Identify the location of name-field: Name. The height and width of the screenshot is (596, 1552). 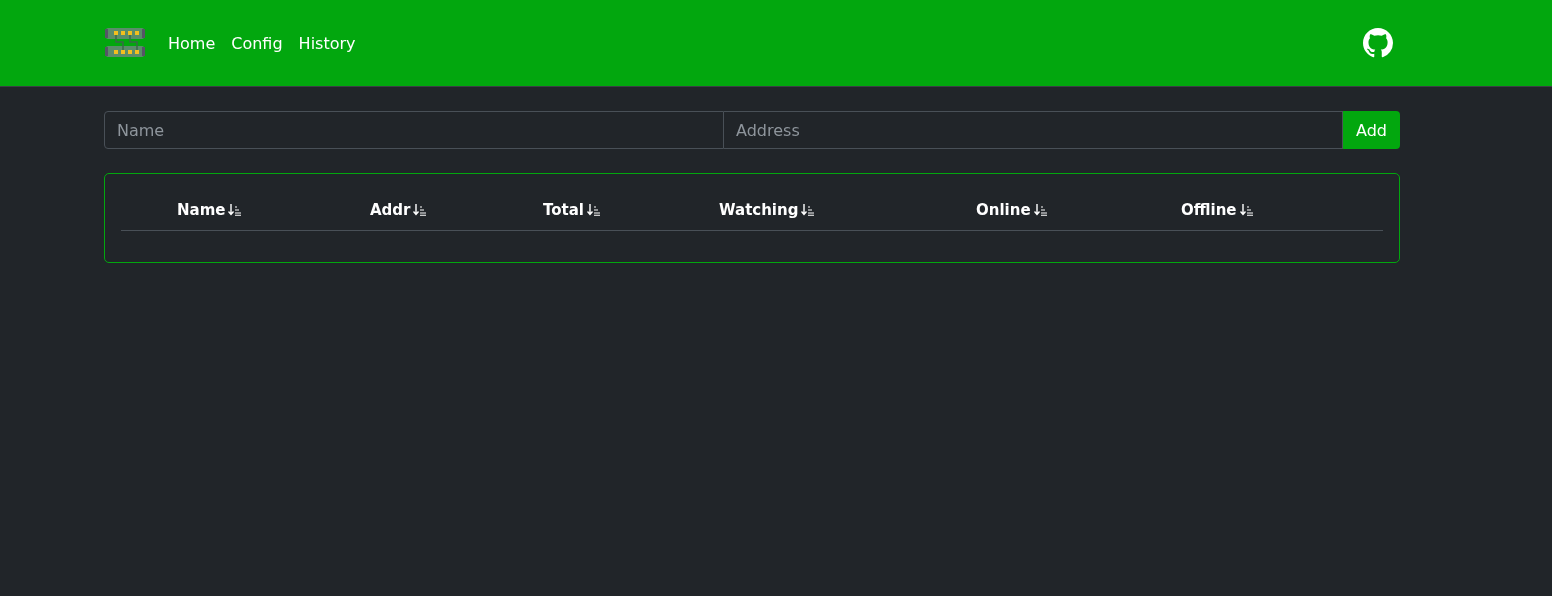
(414, 130).